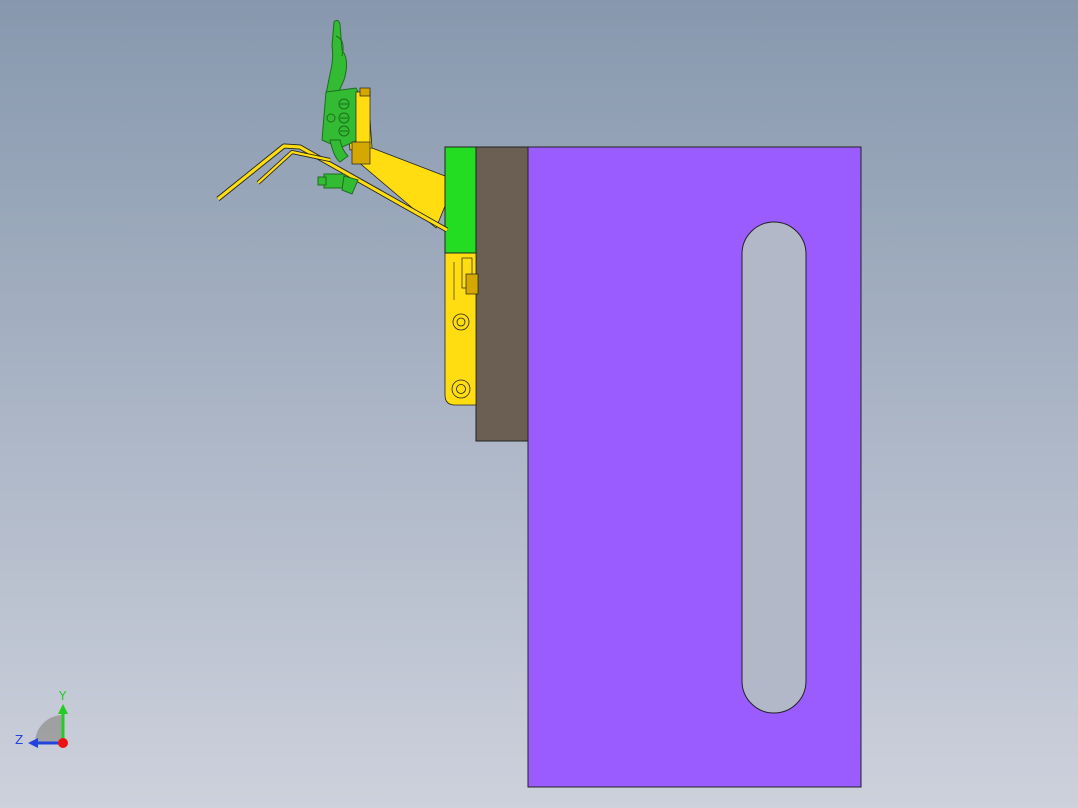 The width and height of the screenshot is (1078, 808). I want to click on clamp-spindle-nut, so click(334, 181).